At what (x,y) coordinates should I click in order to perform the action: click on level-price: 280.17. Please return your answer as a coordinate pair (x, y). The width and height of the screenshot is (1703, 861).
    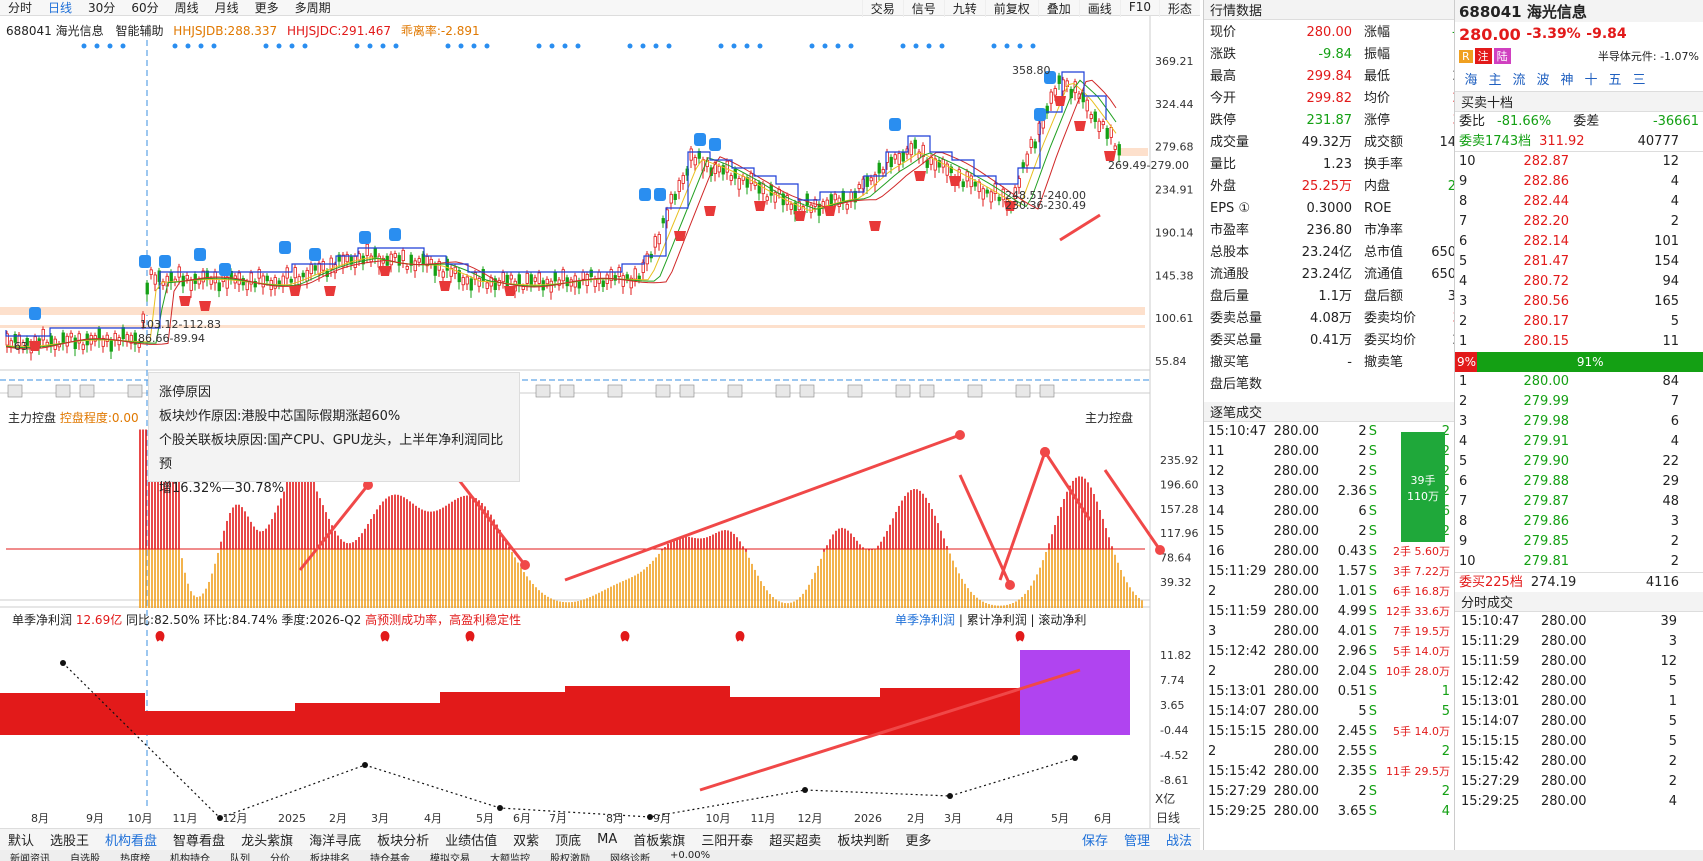
    Looking at the image, I should click on (1546, 321).